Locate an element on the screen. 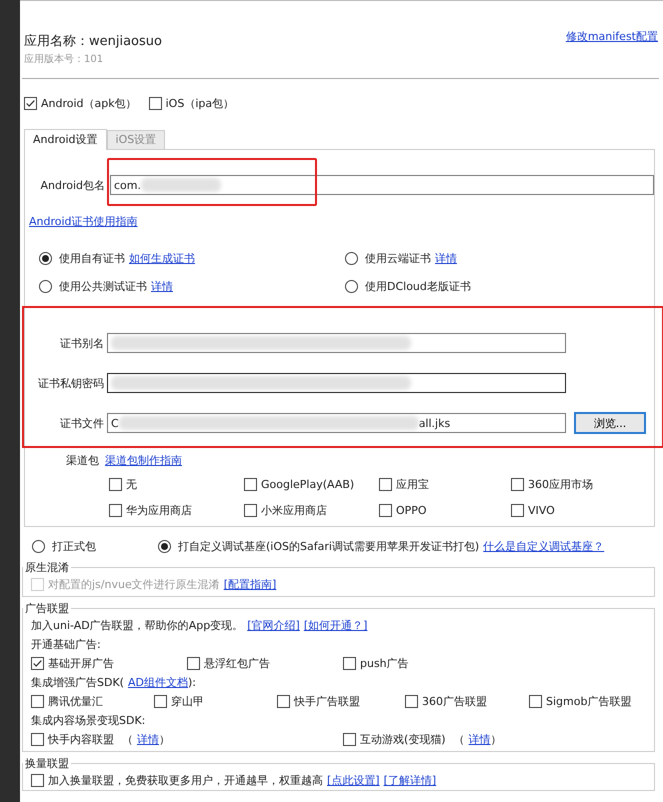 The image size is (663, 802). channel-option-label: 360应用市场 is located at coordinates (560, 484).